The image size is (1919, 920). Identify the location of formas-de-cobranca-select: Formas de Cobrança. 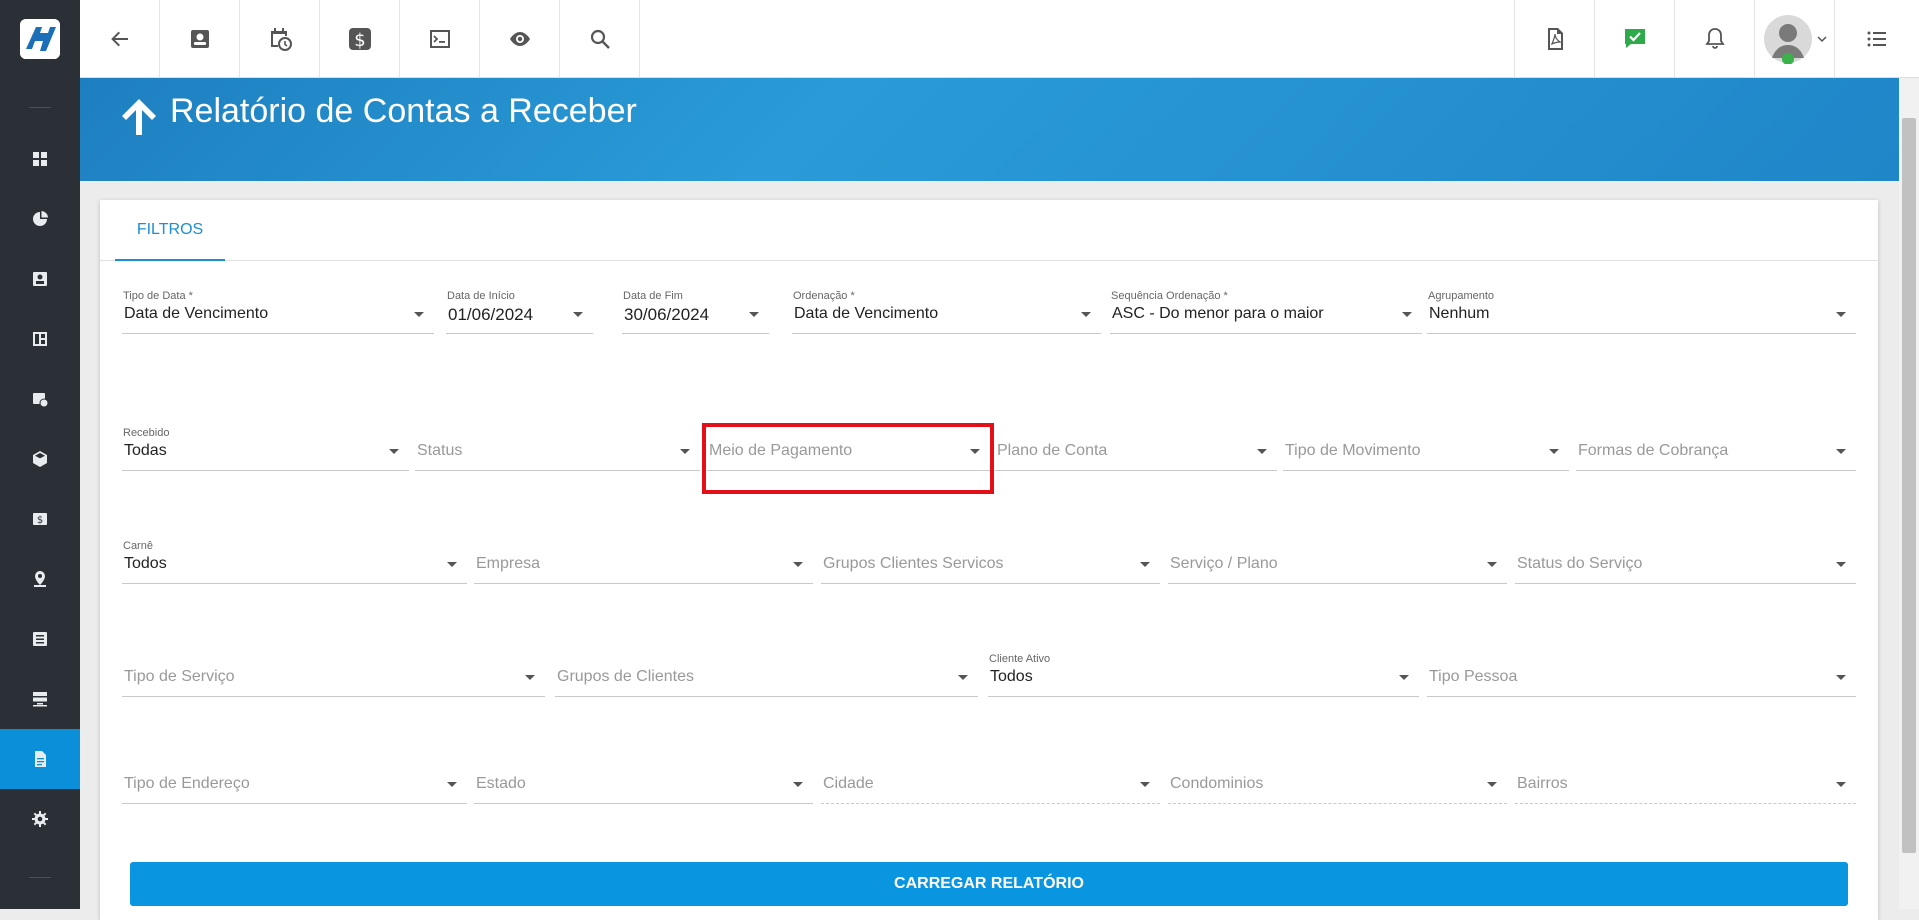
(1716, 452).